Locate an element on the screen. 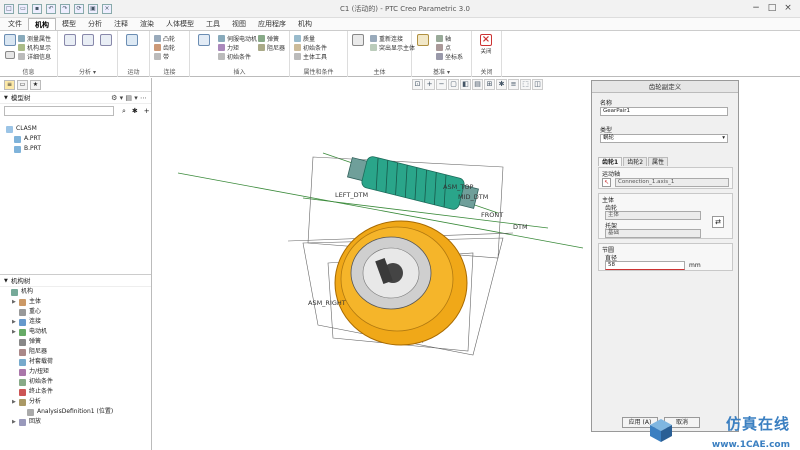 The width and height of the screenshot is (800, 450). tree-item-root: CLASM is located at coordinates (75, 129).